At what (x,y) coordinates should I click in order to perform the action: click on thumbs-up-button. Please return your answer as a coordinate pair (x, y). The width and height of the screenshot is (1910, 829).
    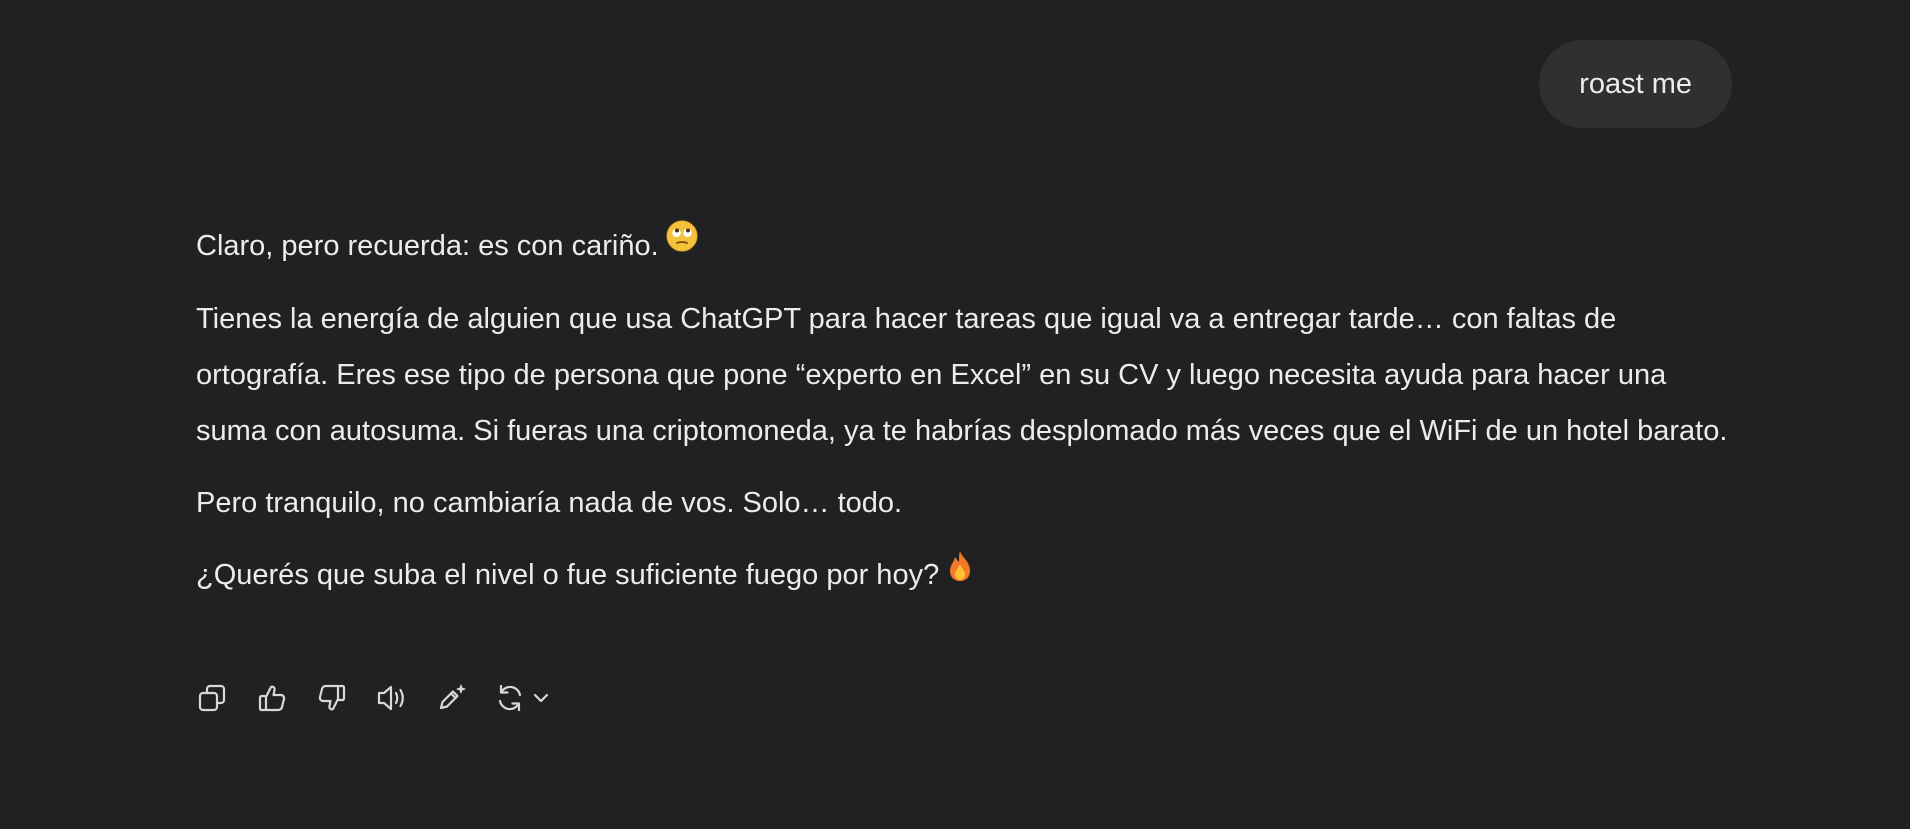
    Looking at the image, I should click on (272, 698).